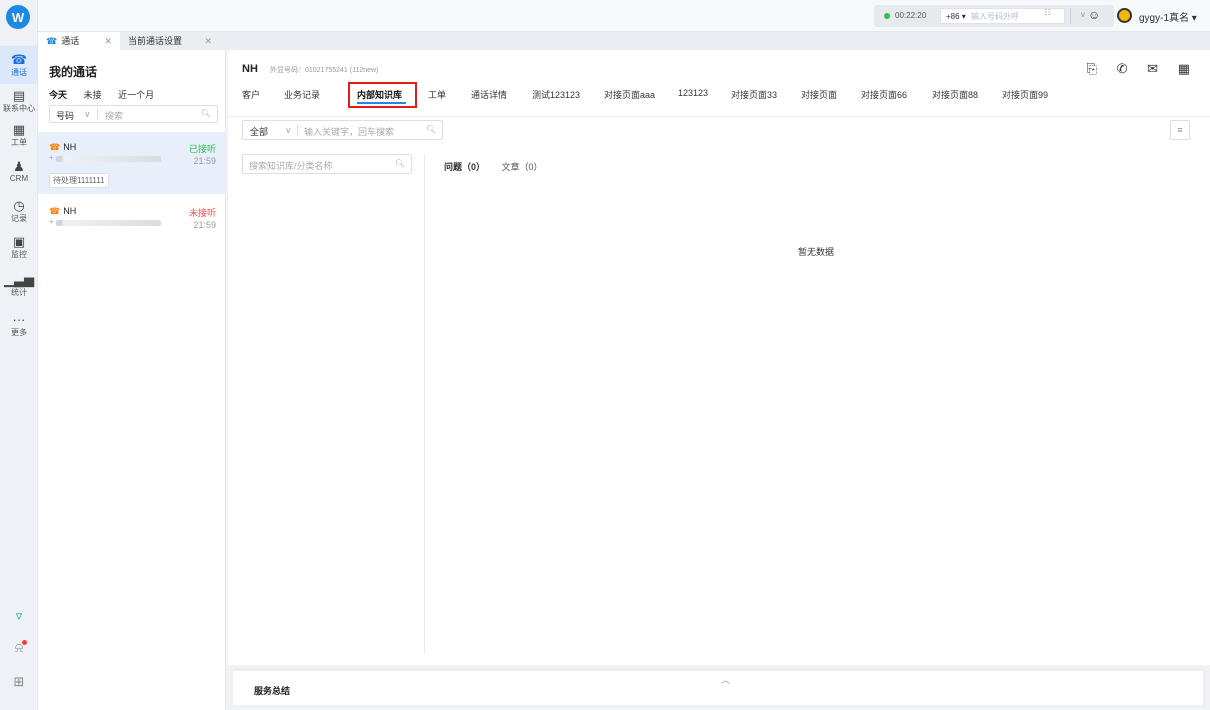 This screenshot has width=1210, height=710. Describe the element at coordinates (489, 94) in the screenshot. I see `tab-call-details: 通话详情` at that location.